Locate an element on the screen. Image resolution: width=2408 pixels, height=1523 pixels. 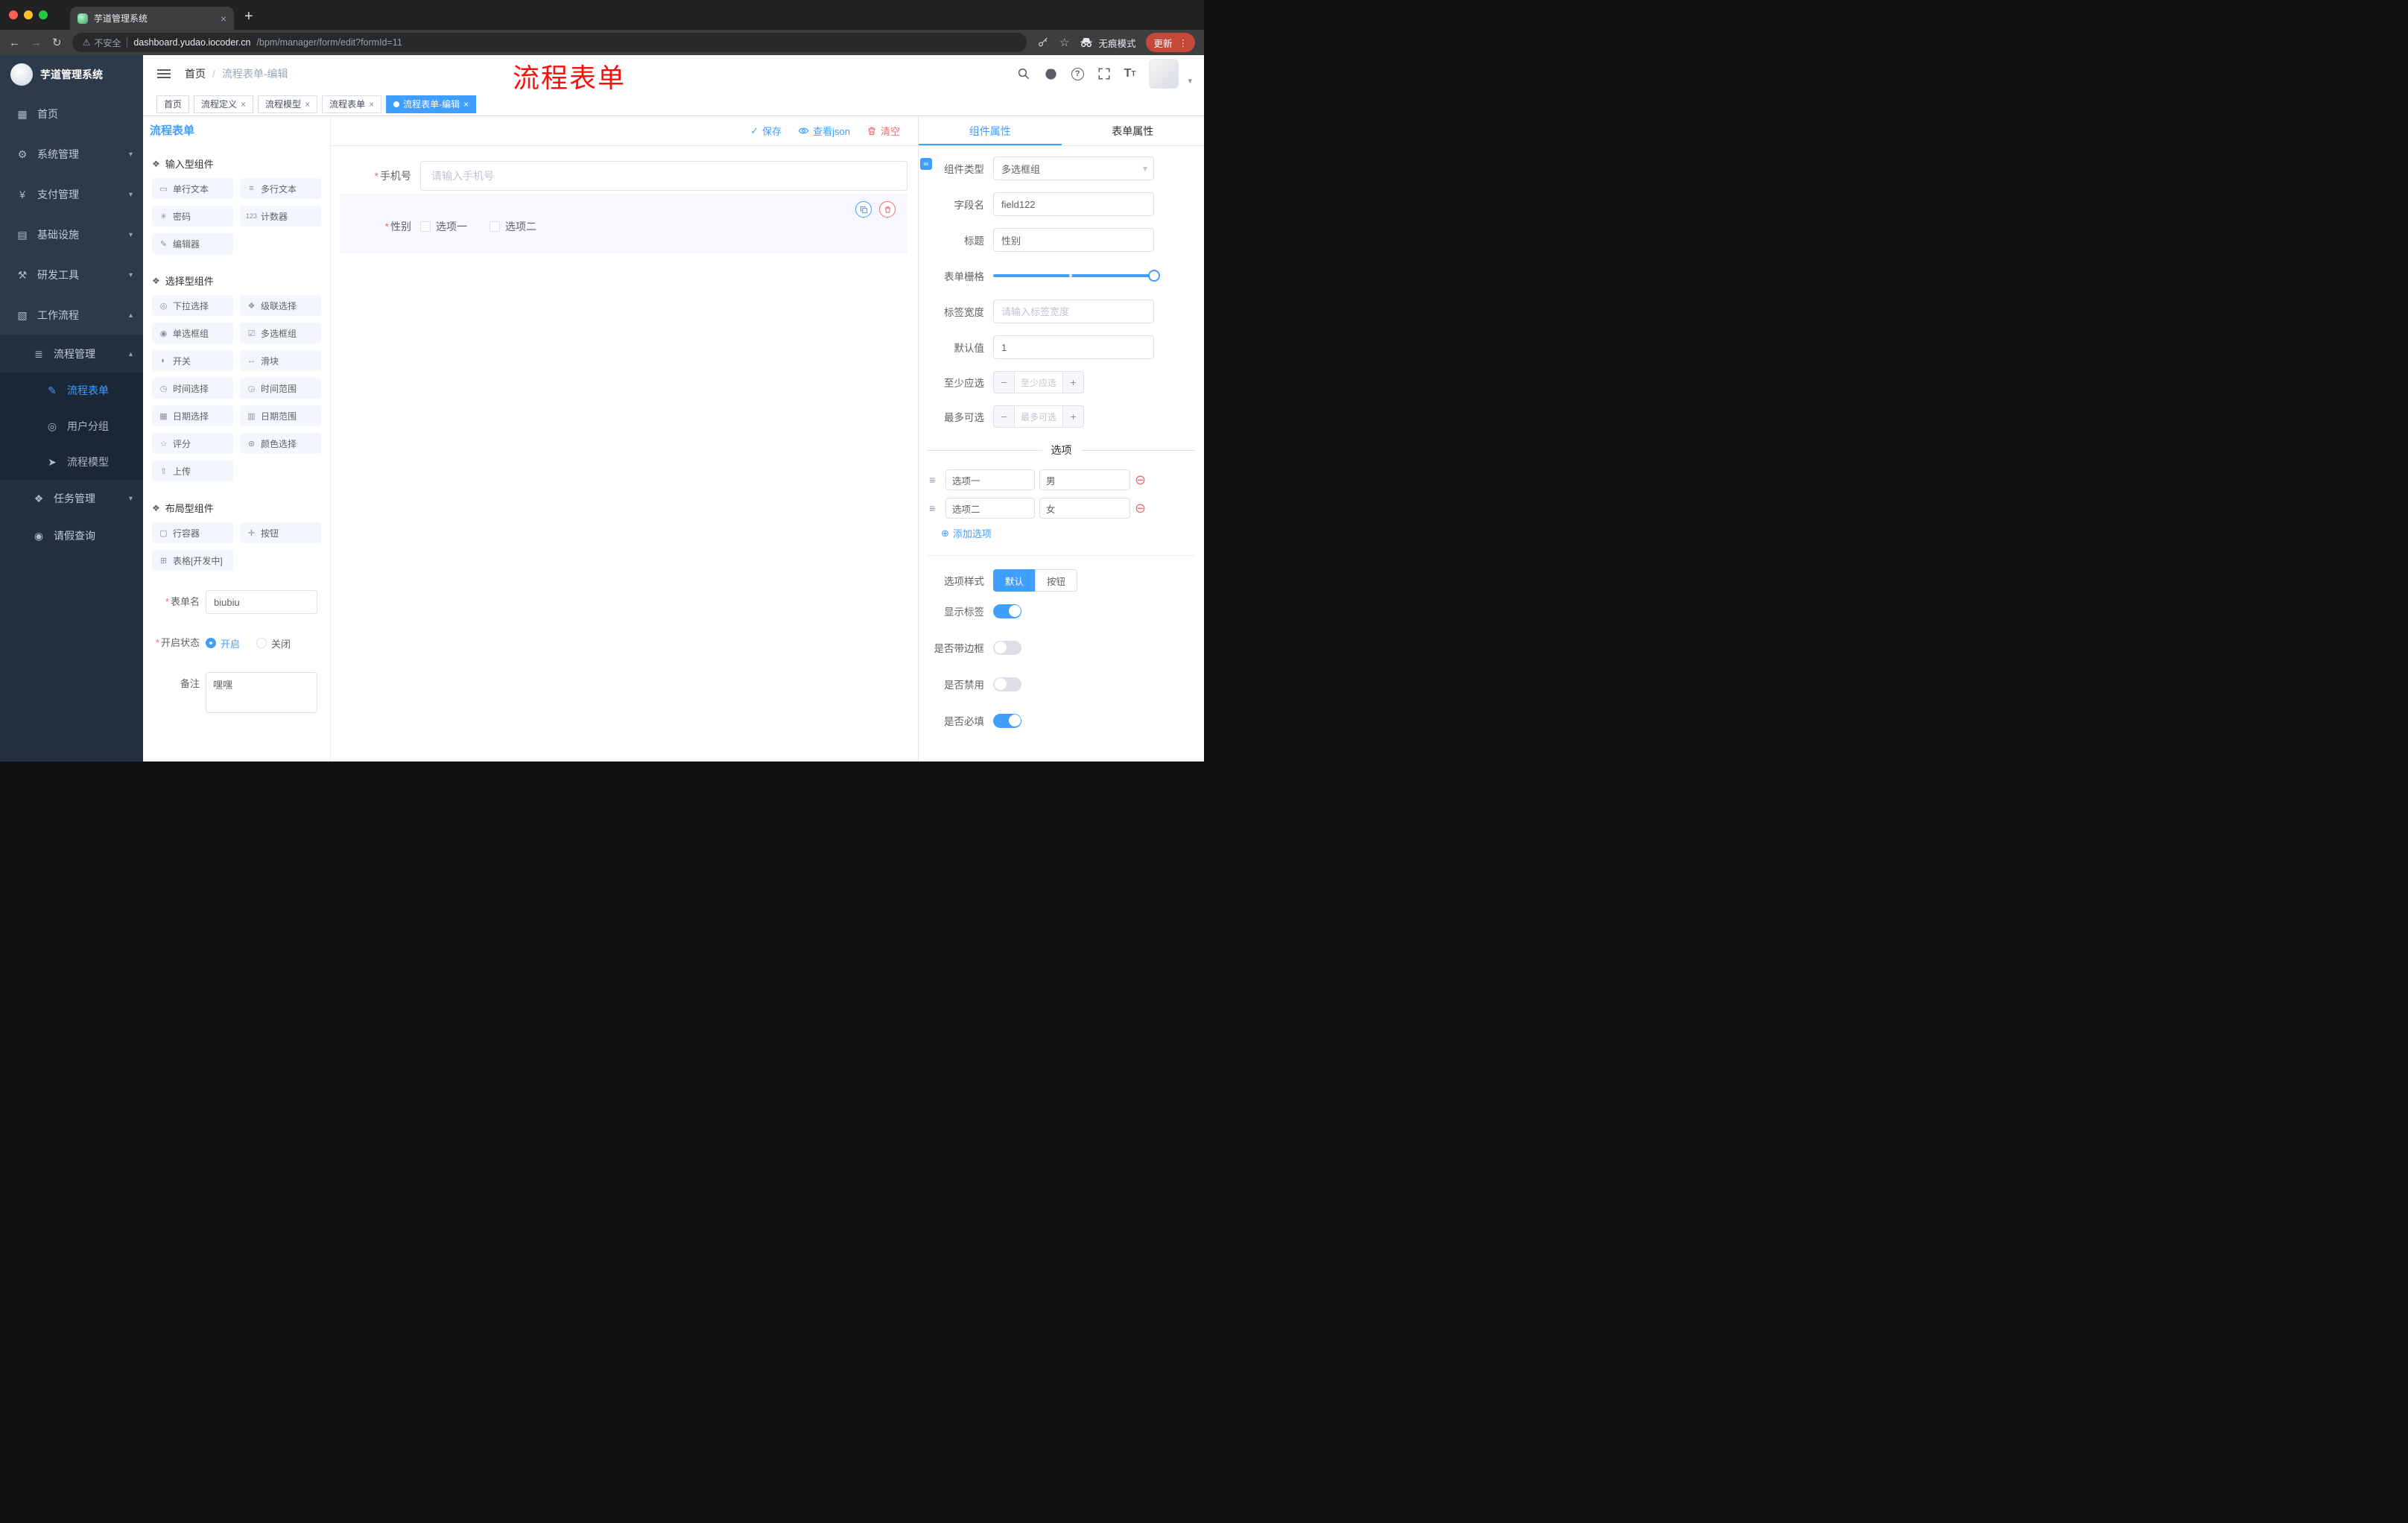
border-toggle is located at coordinates (1007, 648).